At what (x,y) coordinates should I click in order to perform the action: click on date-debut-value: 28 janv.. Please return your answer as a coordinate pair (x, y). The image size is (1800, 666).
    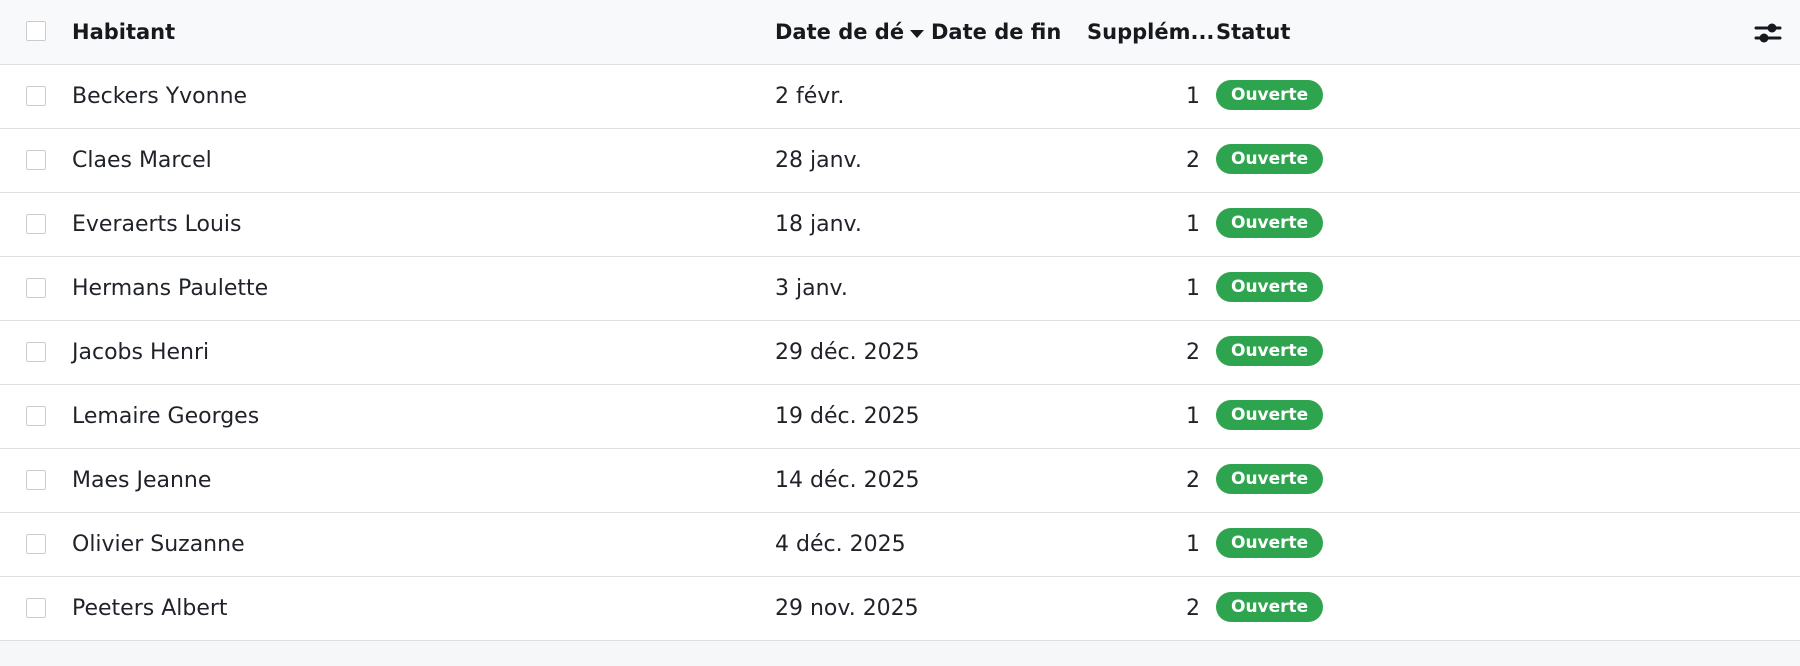
    Looking at the image, I should click on (818, 160).